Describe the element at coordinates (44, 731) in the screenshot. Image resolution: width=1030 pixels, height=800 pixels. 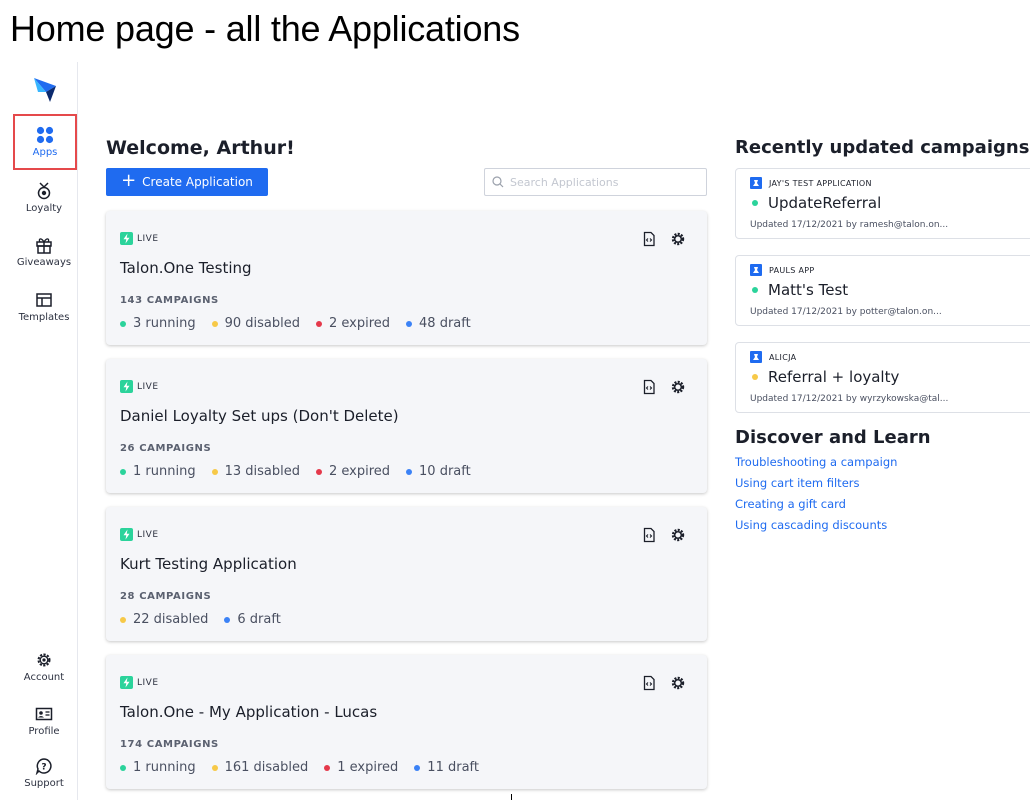
I see `sidebar-item-label: Profile` at that location.